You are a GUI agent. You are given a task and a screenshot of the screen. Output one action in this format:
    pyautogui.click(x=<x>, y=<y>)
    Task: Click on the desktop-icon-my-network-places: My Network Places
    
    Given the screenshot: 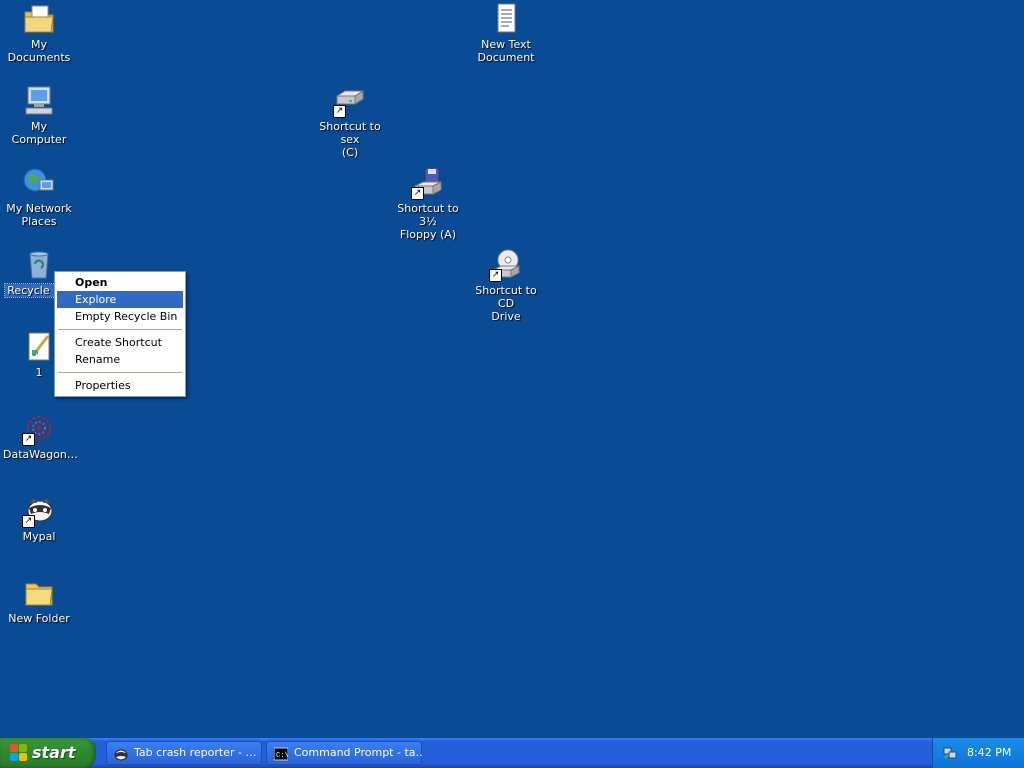 What is the action you would take?
    pyautogui.click(x=39, y=197)
    